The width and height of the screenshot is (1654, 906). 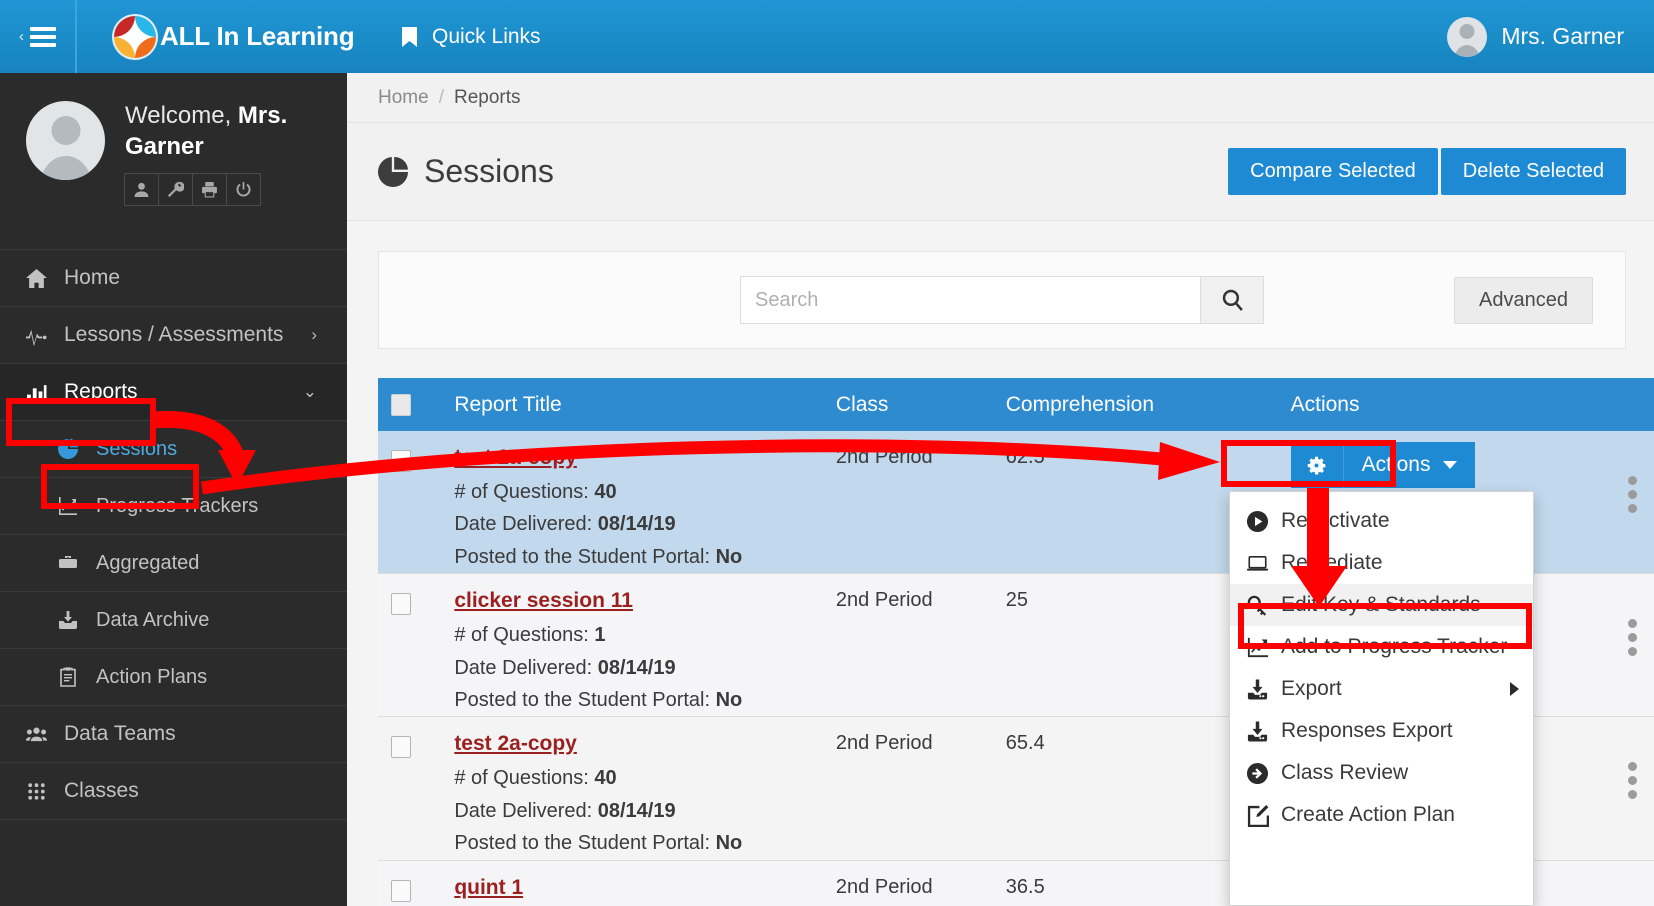 What do you see at coordinates (1332, 562) in the screenshot?
I see `menu-item-label: Remediate` at bounding box center [1332, 562].